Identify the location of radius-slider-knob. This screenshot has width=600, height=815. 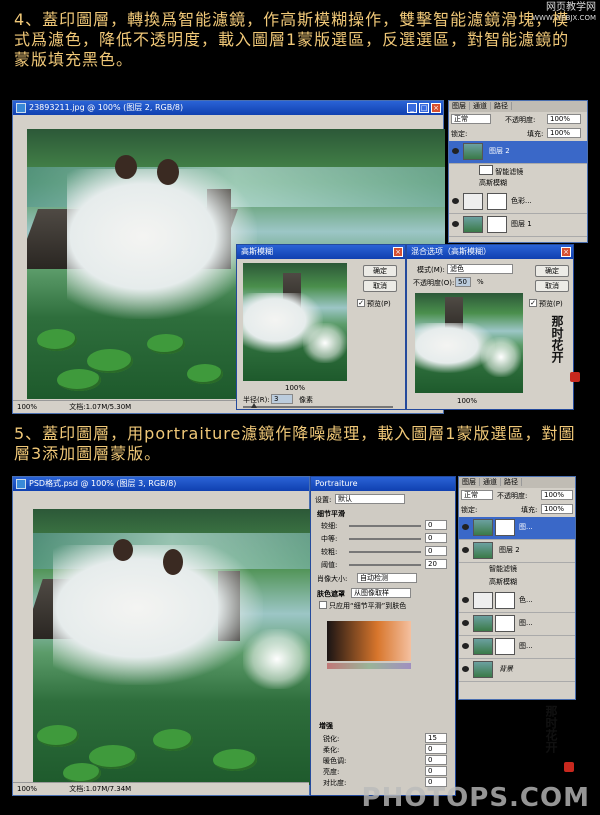
(254, 405).